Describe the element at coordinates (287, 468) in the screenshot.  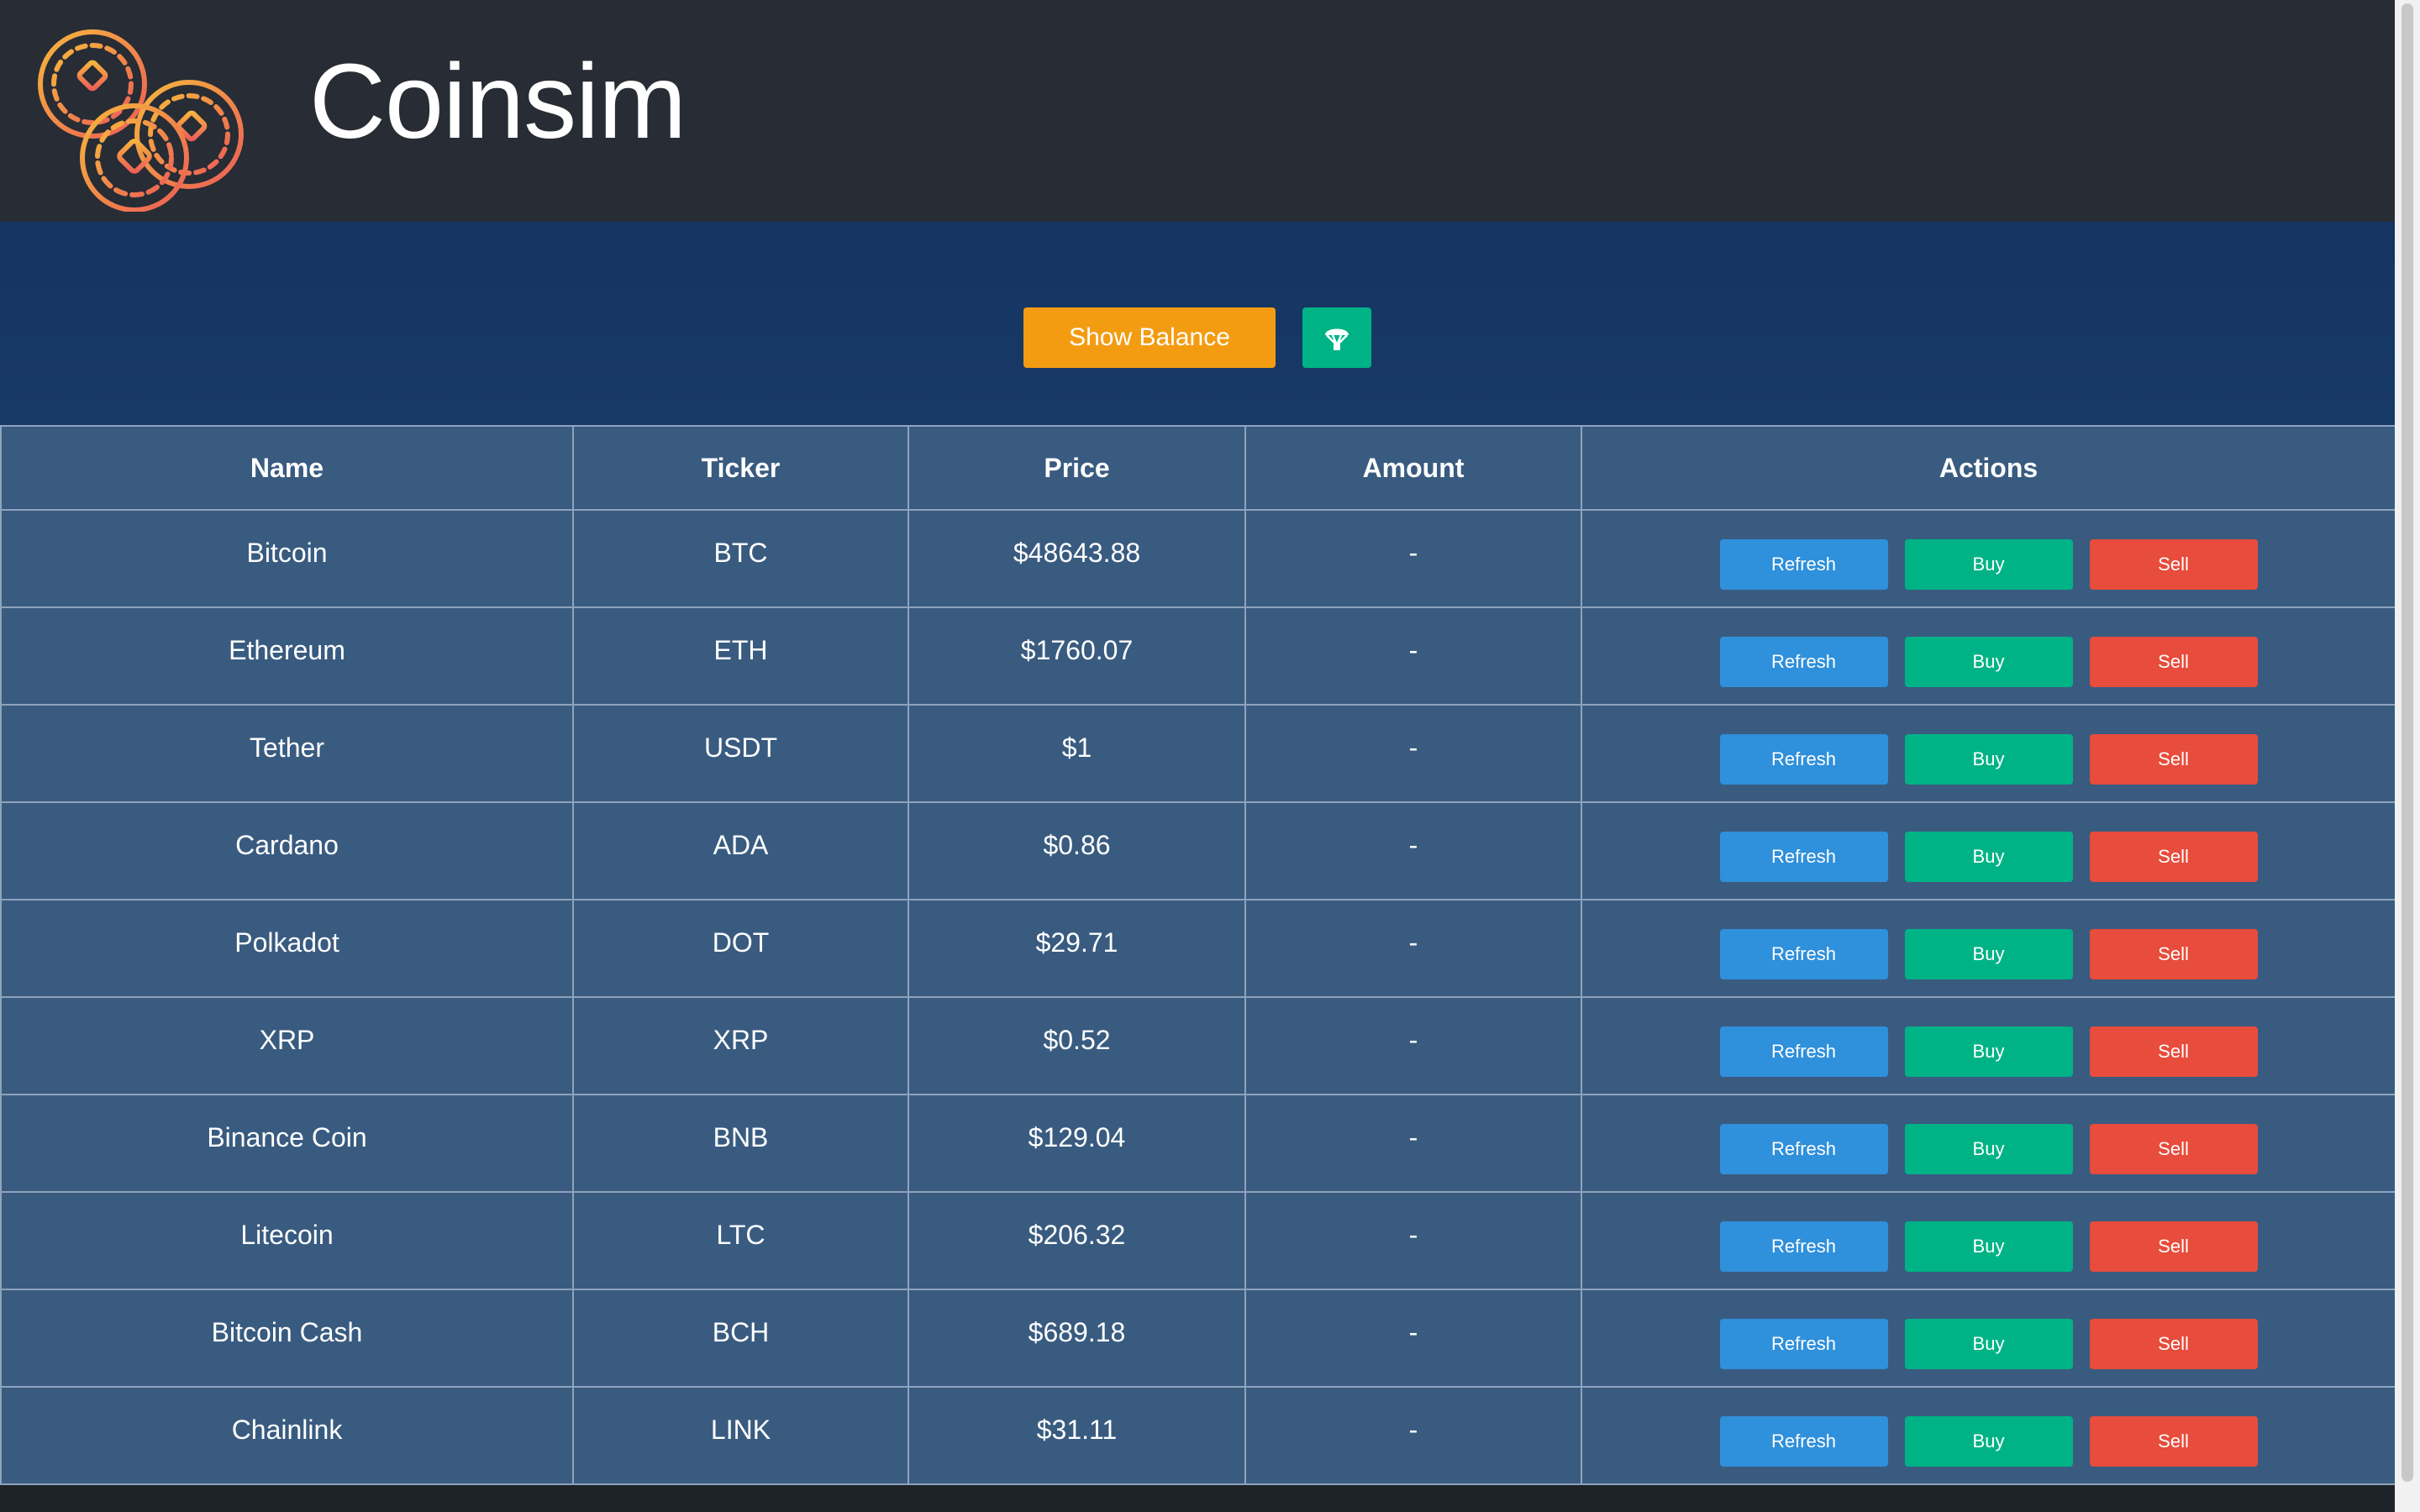
I see `column-header-name: Name` at that location.